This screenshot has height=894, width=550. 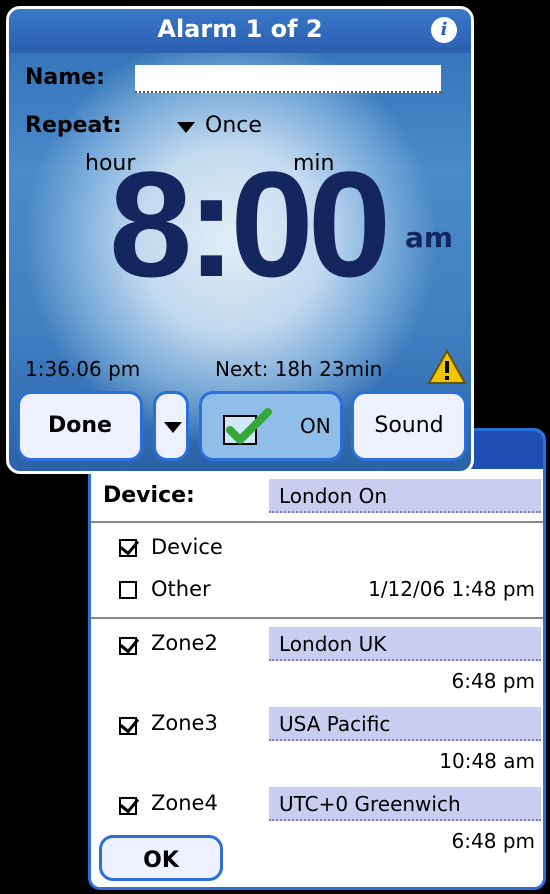 I want to click on alarm-title: Alarm 1 of 2, so click(x=240, y=29).